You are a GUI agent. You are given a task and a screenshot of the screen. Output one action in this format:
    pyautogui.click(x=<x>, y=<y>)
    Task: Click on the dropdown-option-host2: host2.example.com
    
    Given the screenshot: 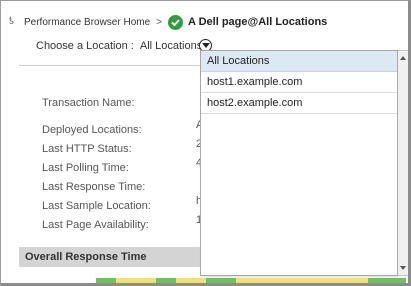 What is the action you would take?
    pyautogui.click(x=299, y=103)
    